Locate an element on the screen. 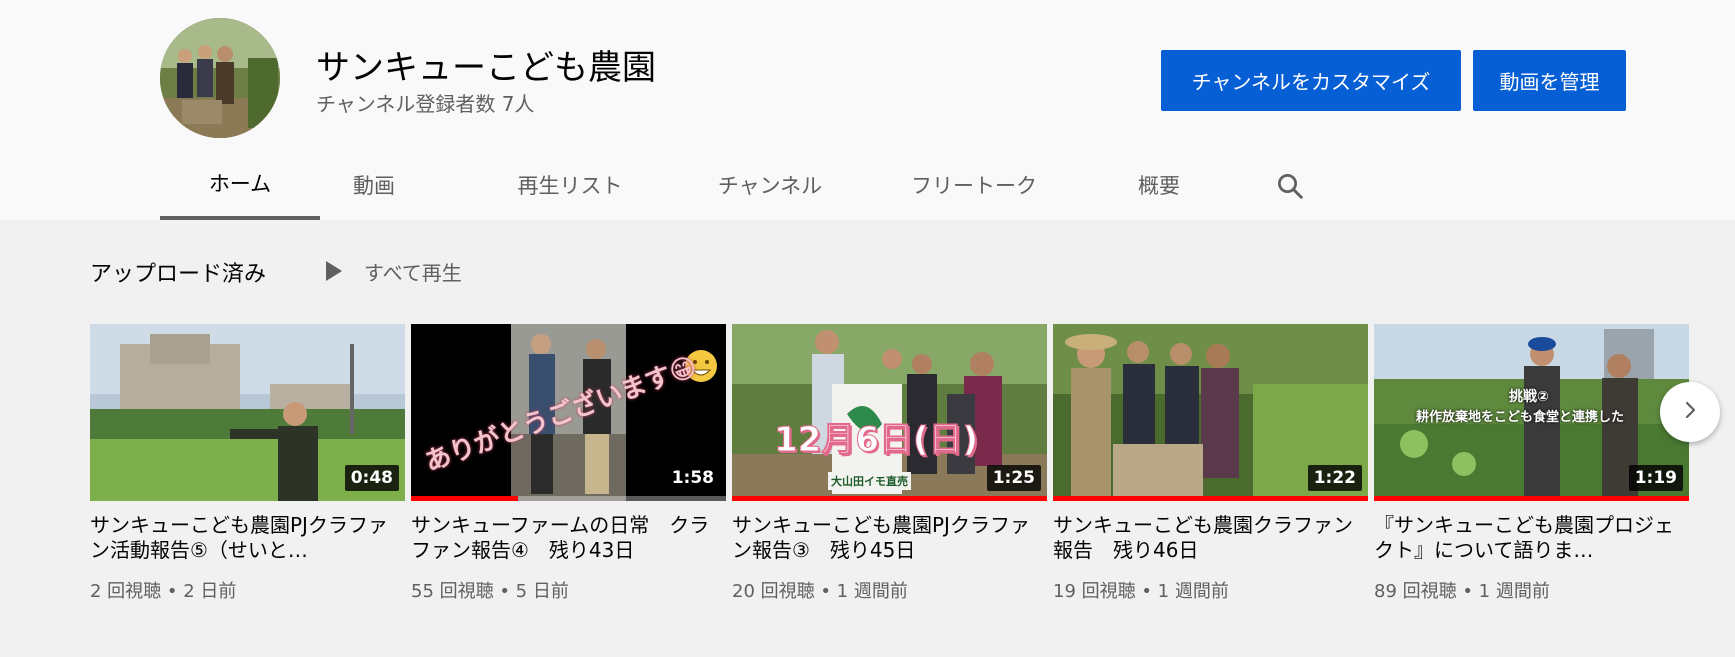 The image size is (1735, 657). video-meta: 55 回視聴 • 5 日前 is located at coordinates (490, 591).